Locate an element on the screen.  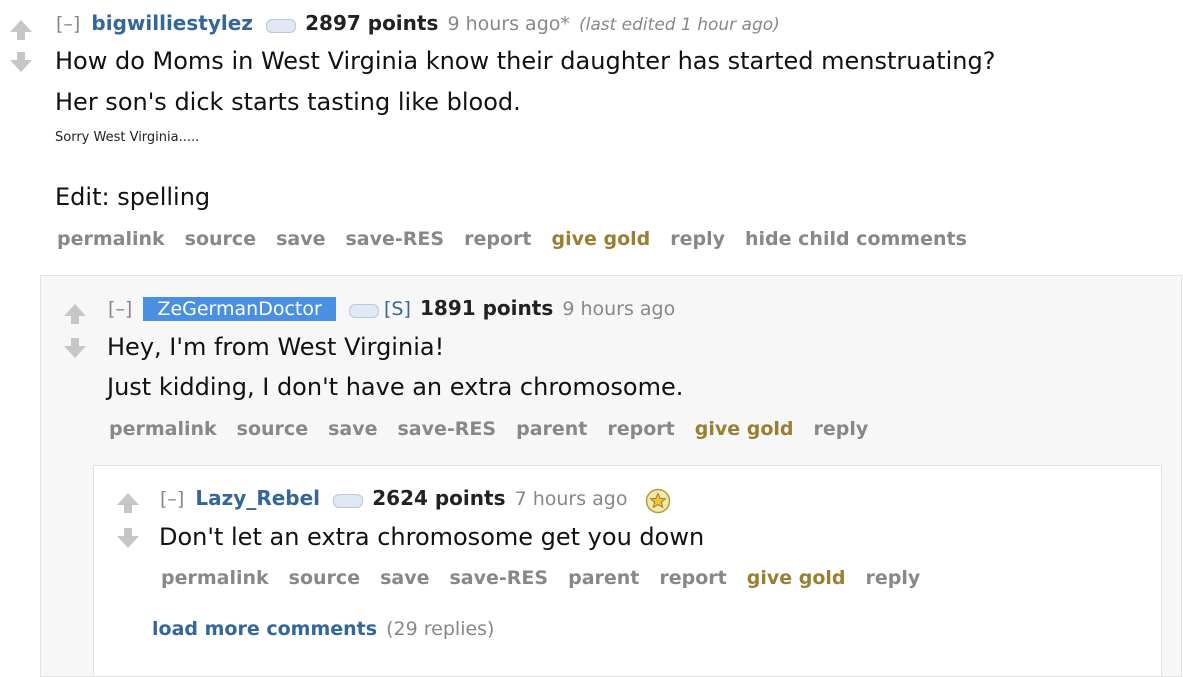
comment-score: 2624 points is located at coordinates (439, 498).